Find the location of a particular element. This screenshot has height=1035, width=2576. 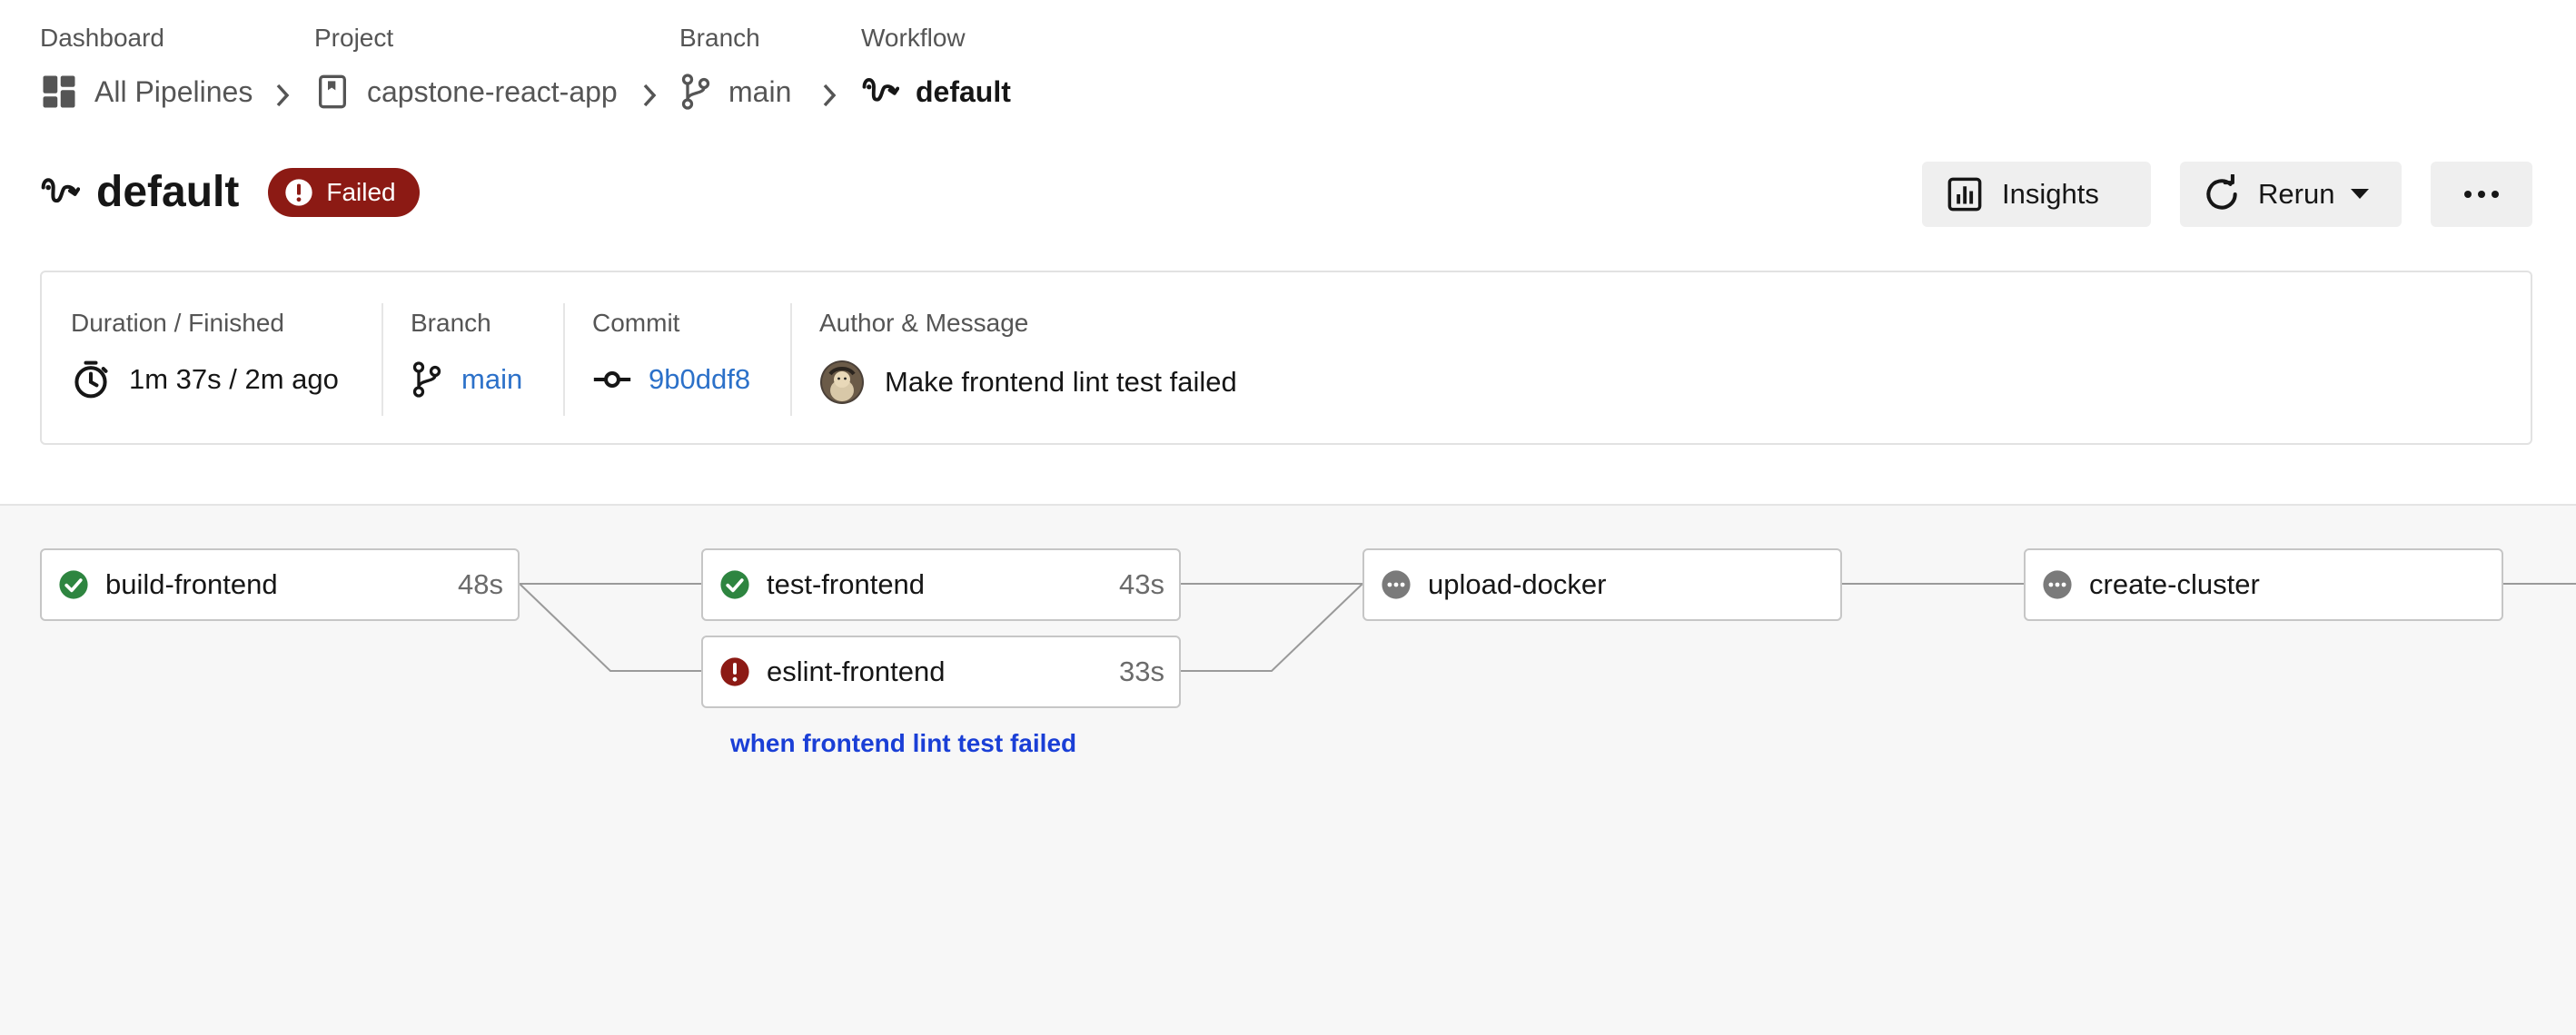

breadcrumb-project: Project capstone-react-app is located at coordinates (466, 66).